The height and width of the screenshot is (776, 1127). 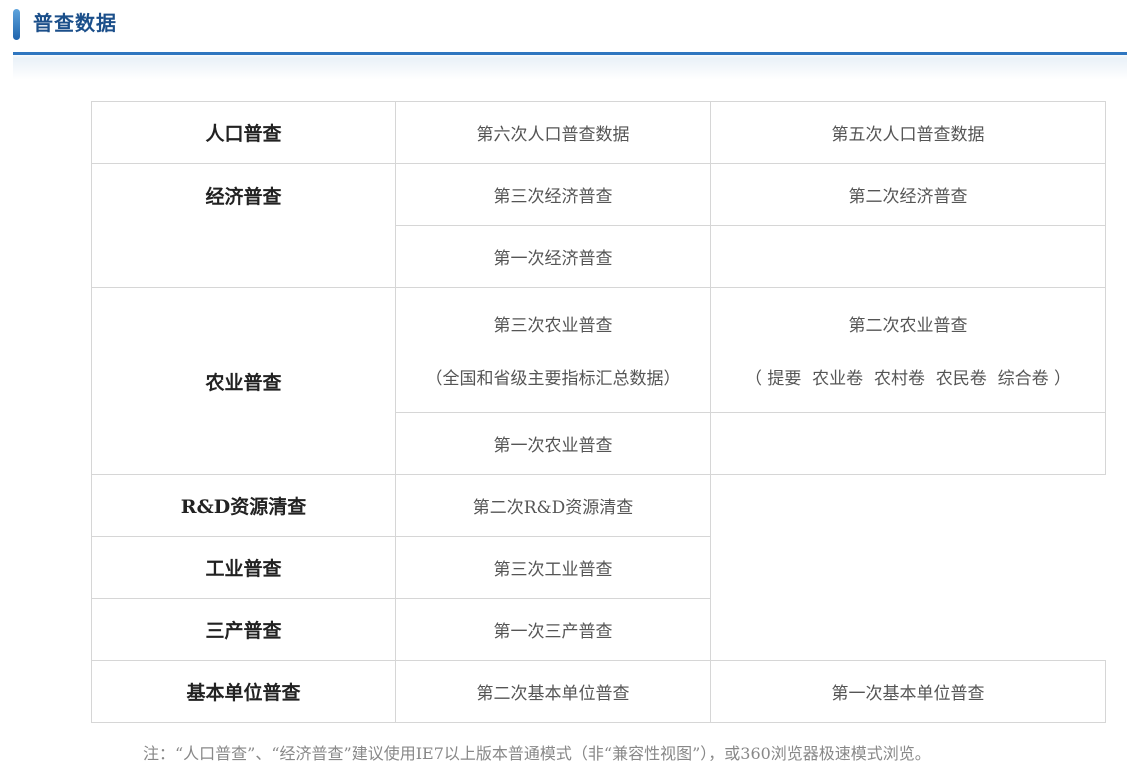 I want to click on page-header: 普查数据, so click(x=570, y=40).